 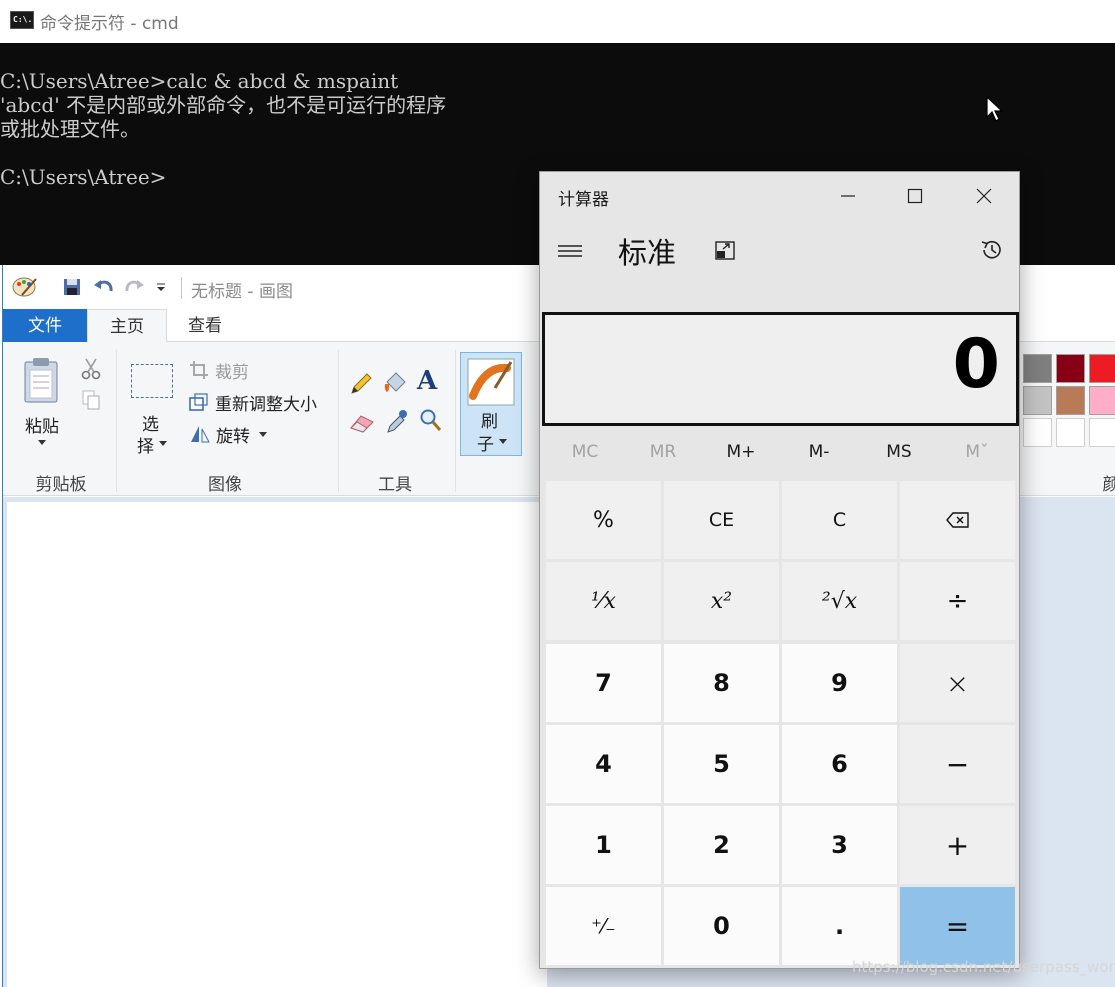 What do you see at coordinates (145, 447) in the screenshot?
I see `select-label-bottom: 择` at bounding box center [145, 447].